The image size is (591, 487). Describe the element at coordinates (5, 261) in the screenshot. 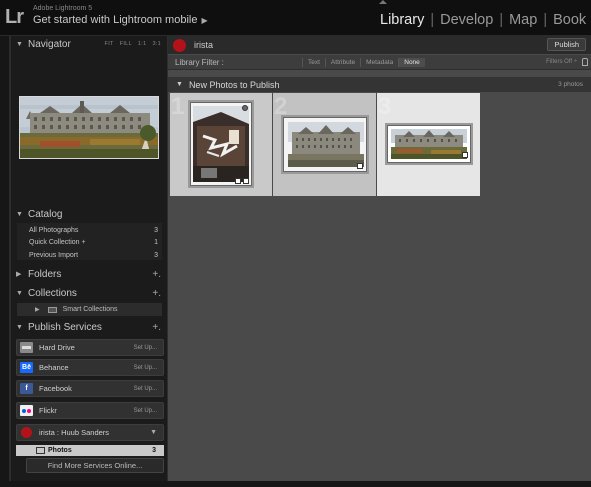

I see `left-edge-strip` at that location.